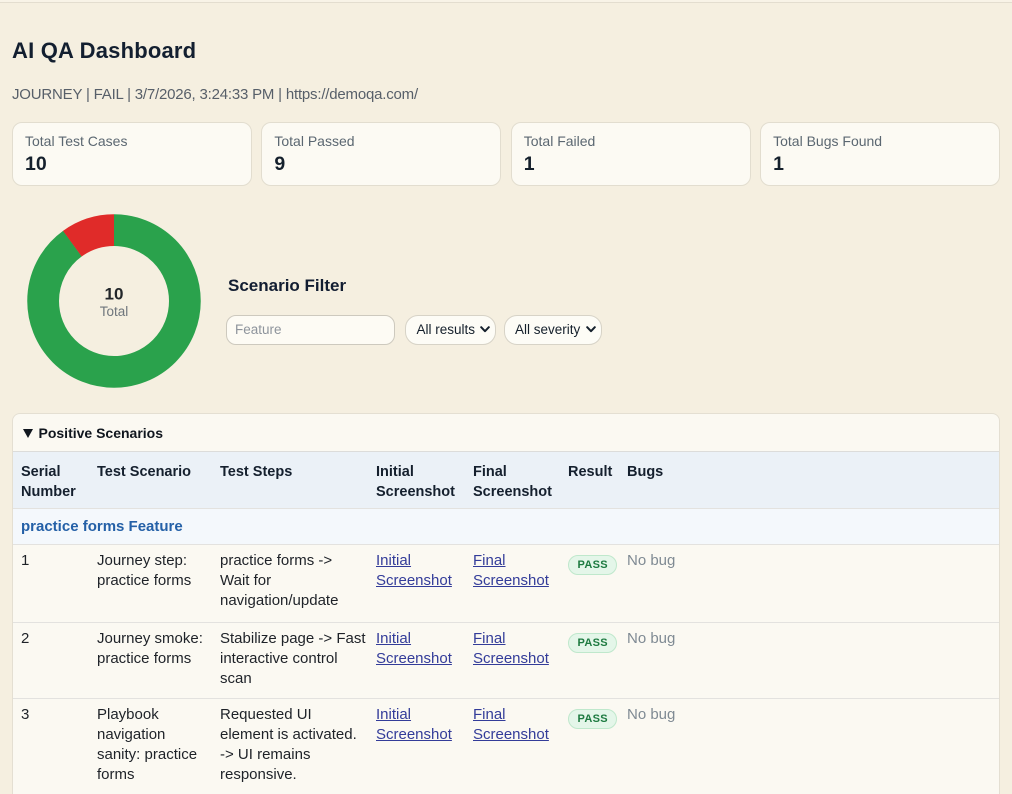 Image resolution: width=1012 pixels, height=794 pixels. I want to click on svg-text: Total, so click(114, 311).